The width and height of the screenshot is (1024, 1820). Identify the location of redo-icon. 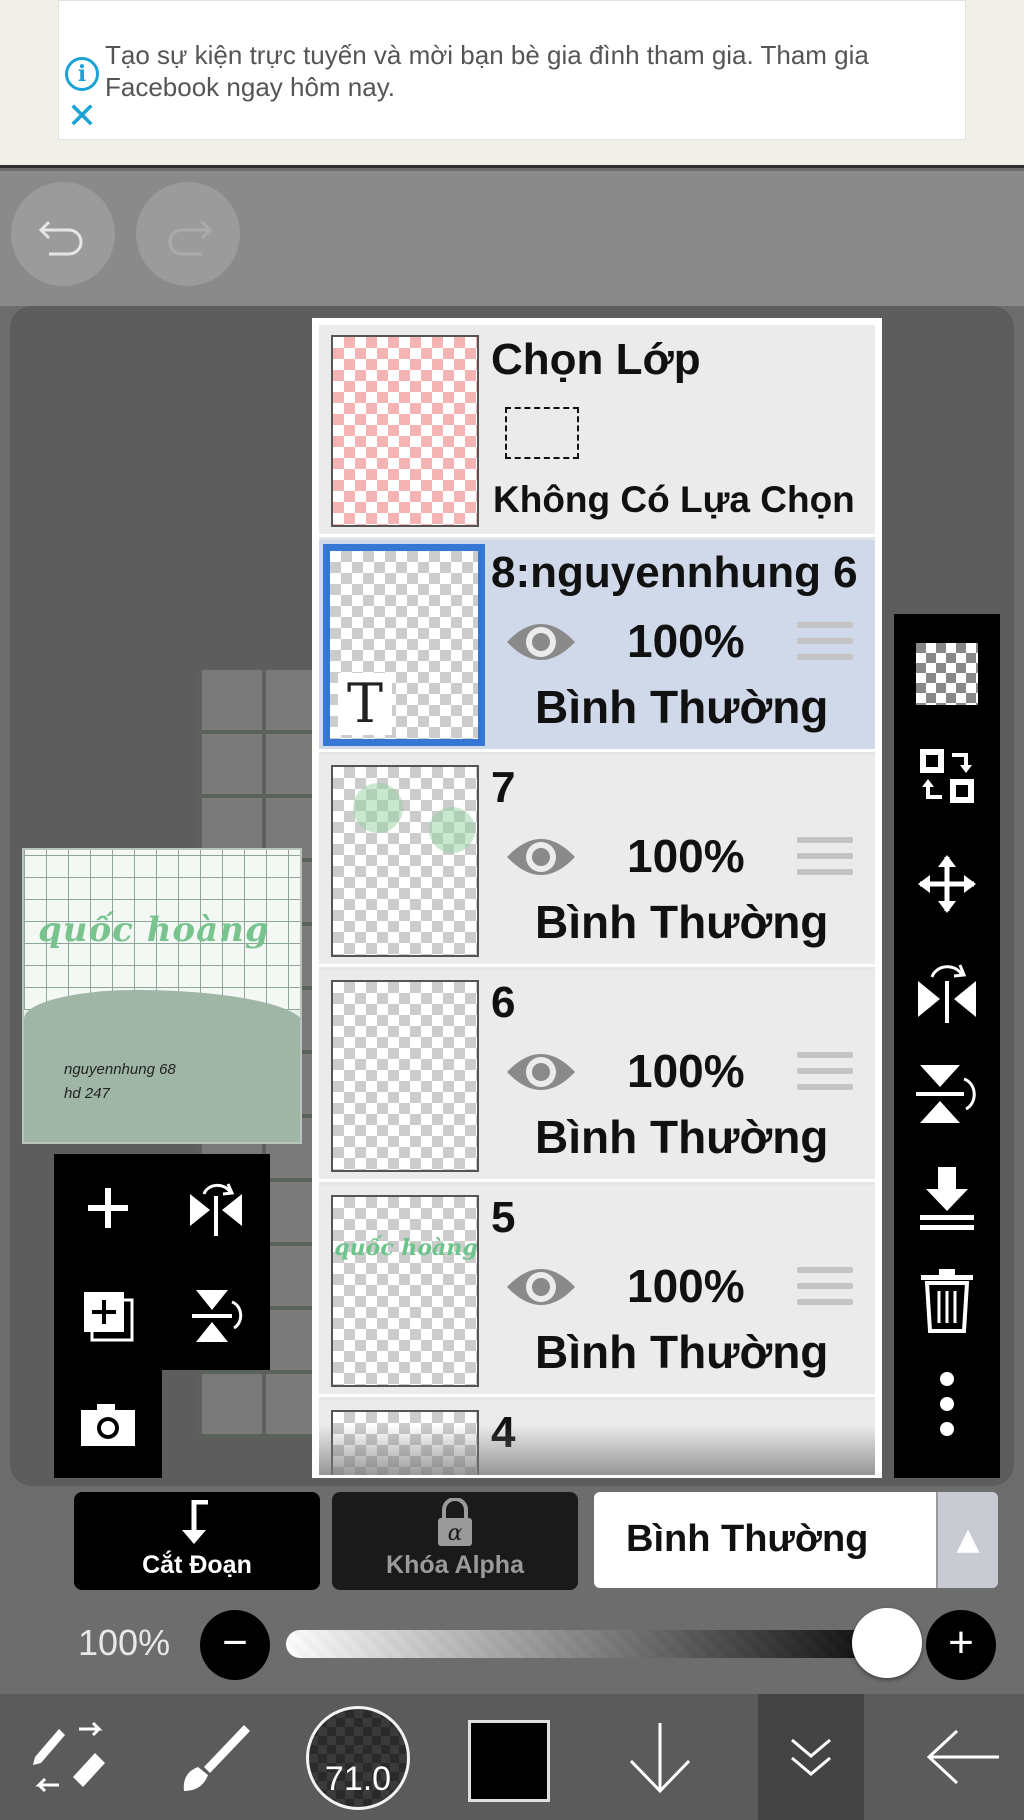
(190, 238).